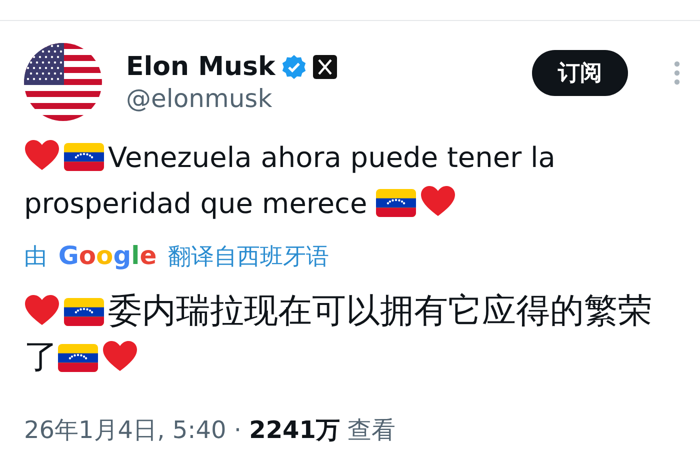 This screenshot has width=700, height=459. What do you see at coordinates (317, 98) in the screenshot?
I see `author-handle: @elonmusk` at bounding box center [317, 98].